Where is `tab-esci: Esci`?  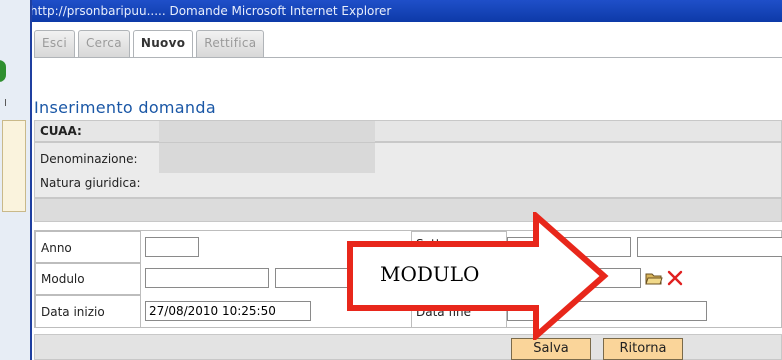 tab-esci: Esci is located at coordinates (54, 43).